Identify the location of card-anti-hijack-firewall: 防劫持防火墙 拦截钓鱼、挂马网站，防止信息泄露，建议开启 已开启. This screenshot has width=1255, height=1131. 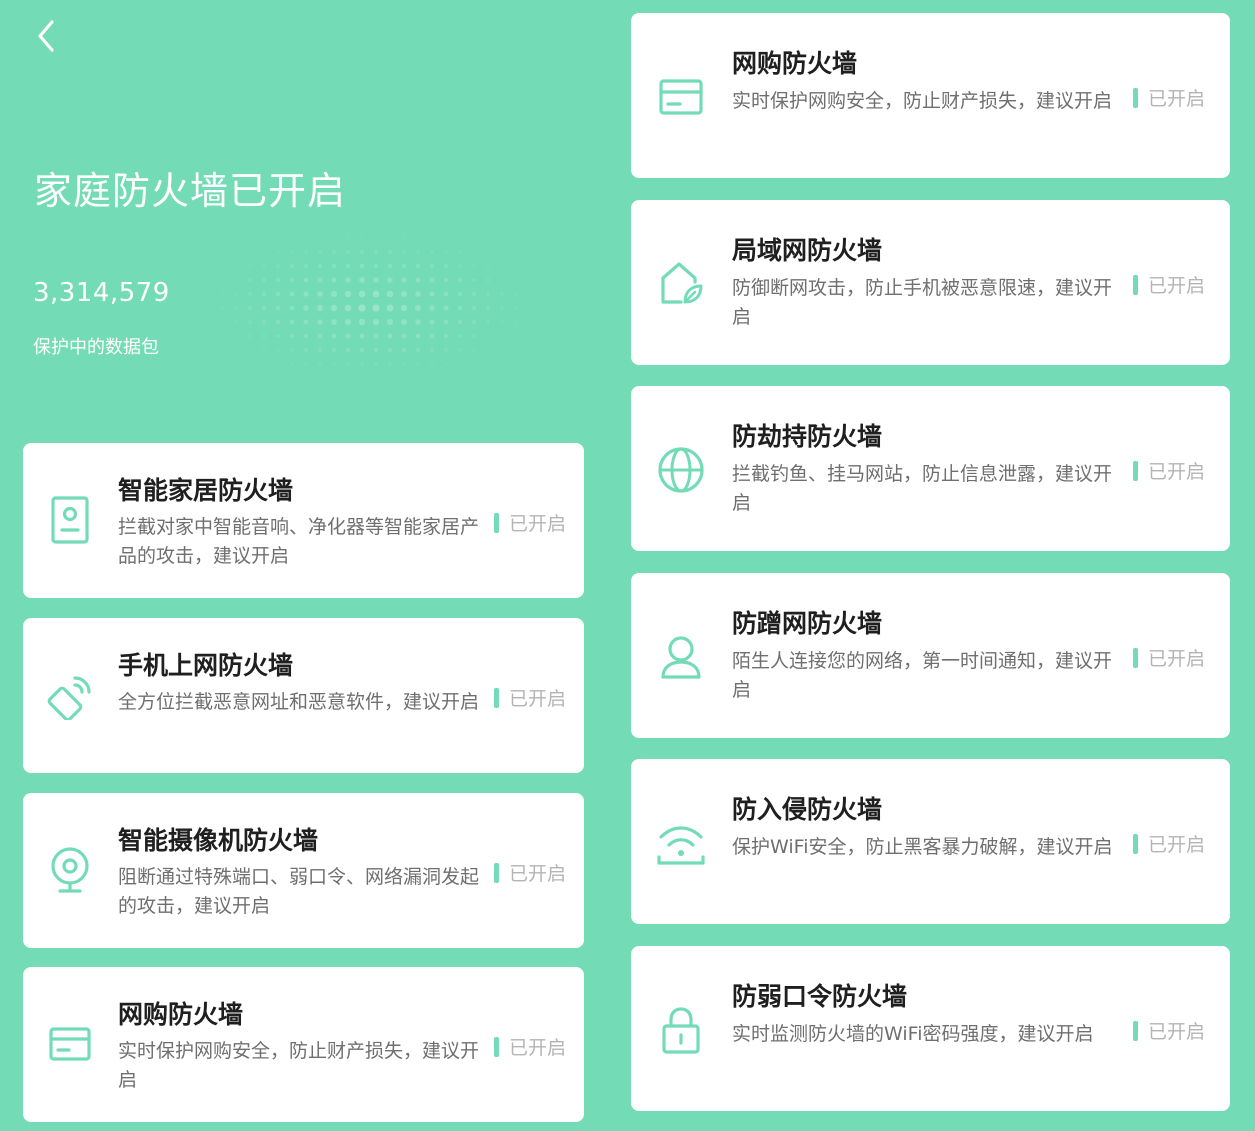
(930, 468).